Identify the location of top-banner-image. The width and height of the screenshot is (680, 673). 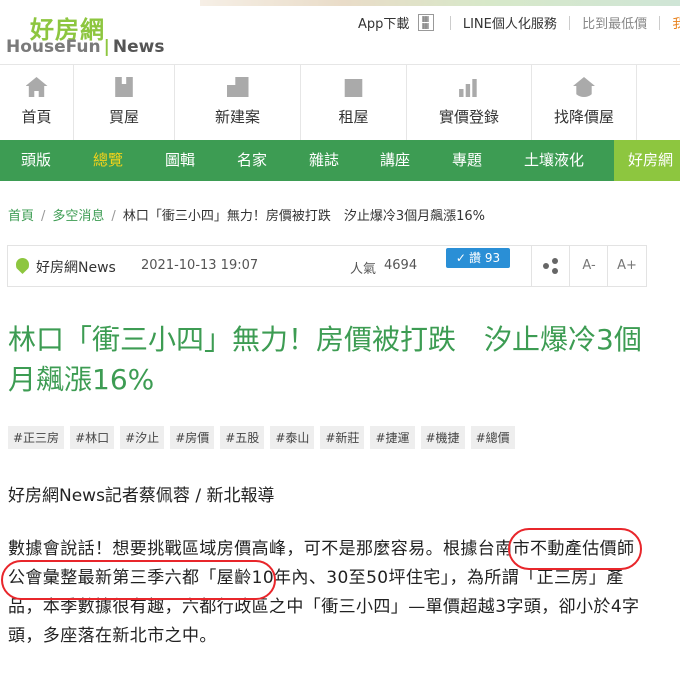
(440, 3).